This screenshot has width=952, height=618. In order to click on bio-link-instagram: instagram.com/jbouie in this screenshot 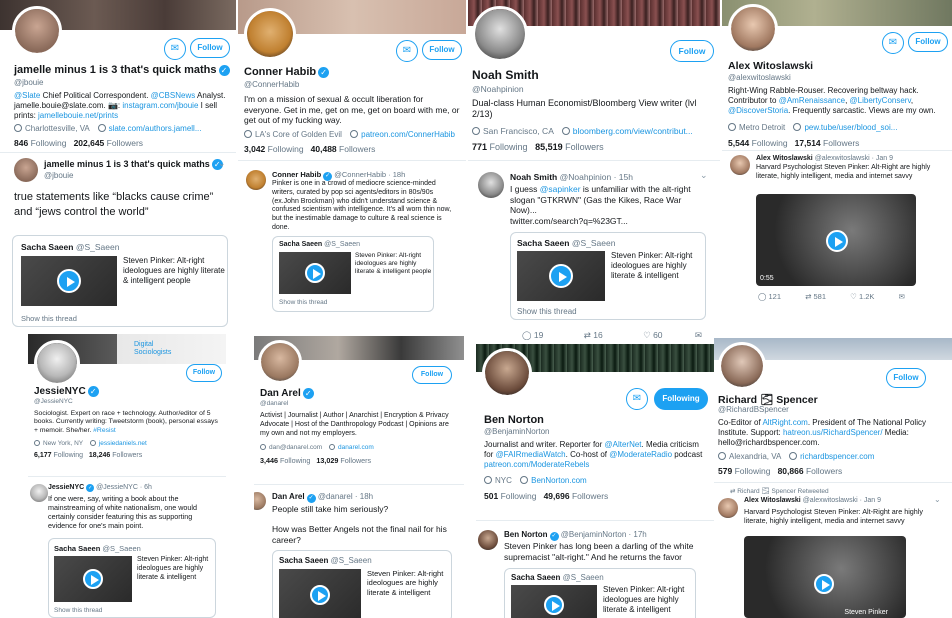, I will do `click(160, 105)`.